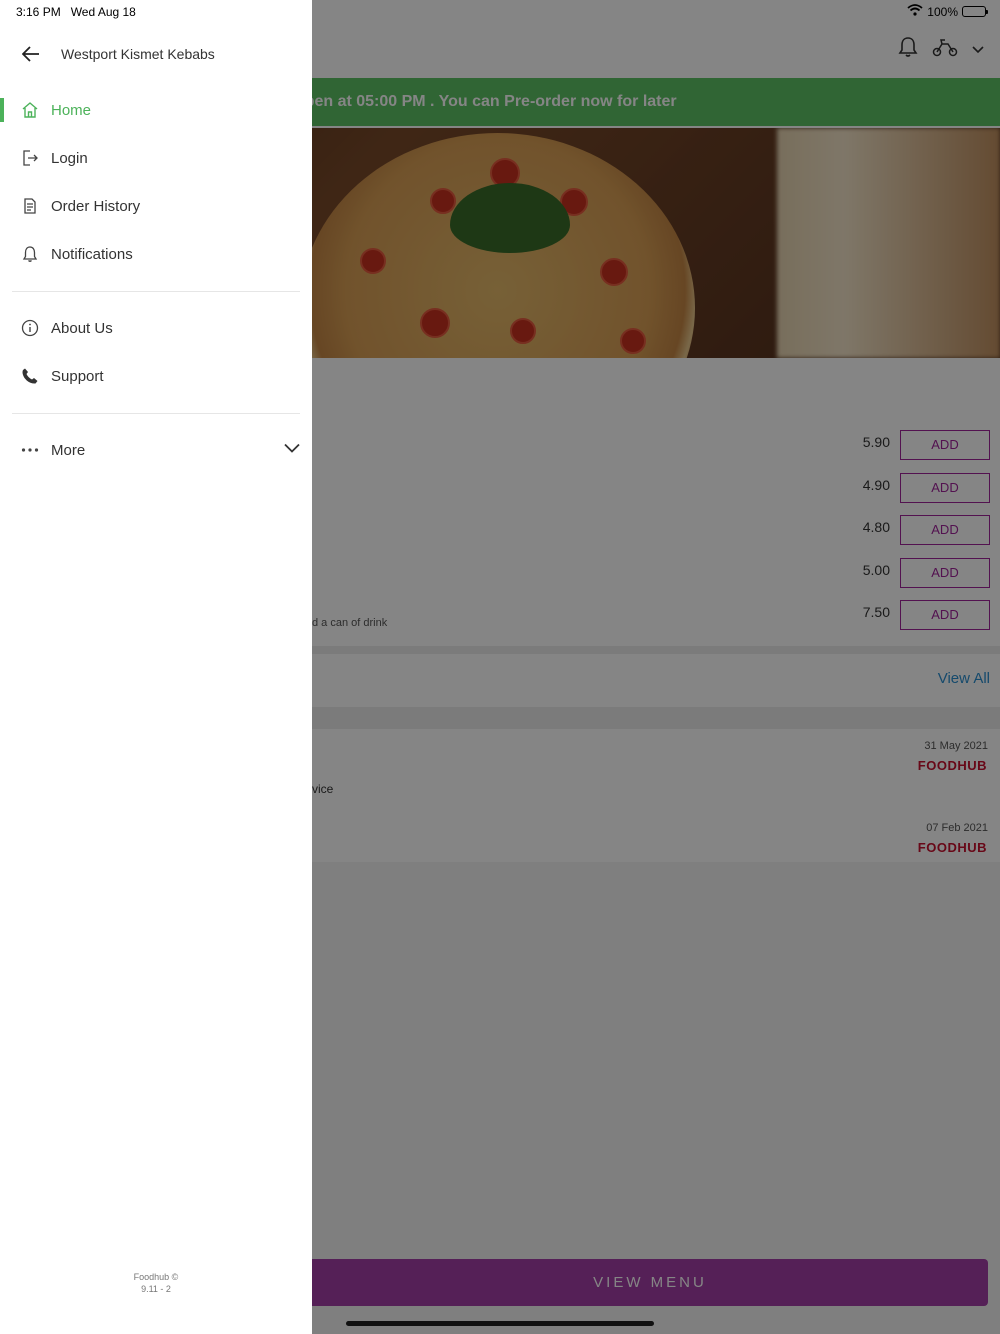 This screenshot has width=1000, height=1334. Describe the element at coordinates (156, 1283) in the screenshot. I see `app-version-footer: Foodhub © 9.11 - 2` at that location.